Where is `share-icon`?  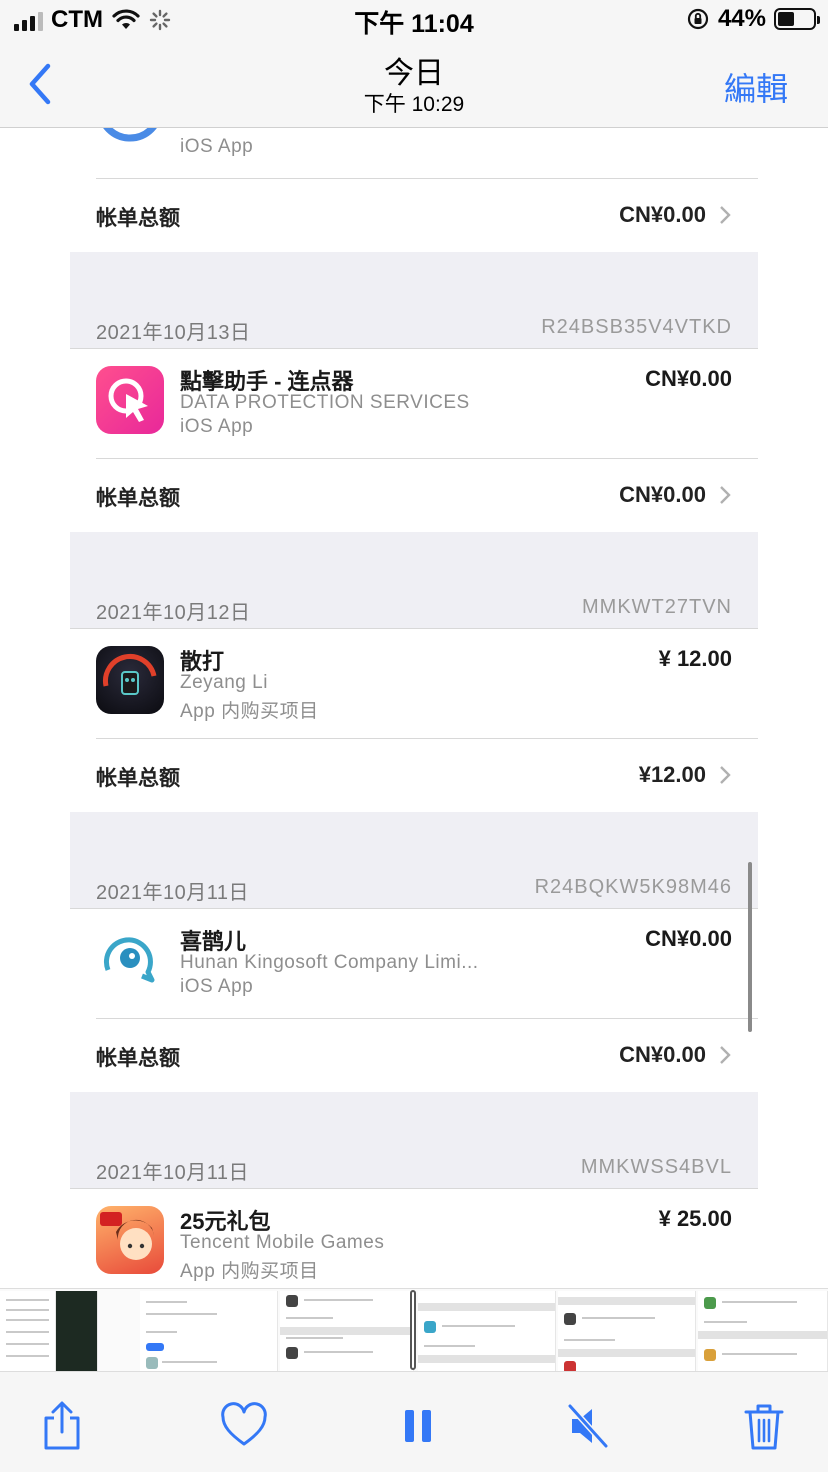
share-icon is located at coordinates (62, 1426).